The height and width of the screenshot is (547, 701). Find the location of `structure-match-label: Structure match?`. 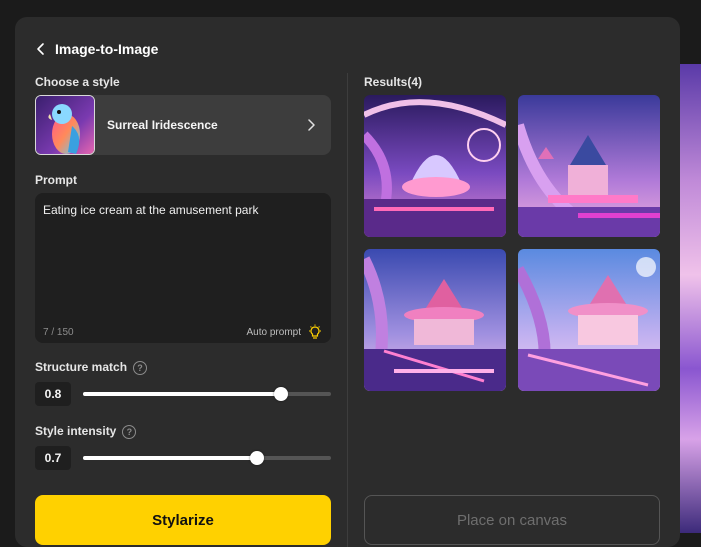

structure-match-label: Structure match? is located at coordinates (91, 367).